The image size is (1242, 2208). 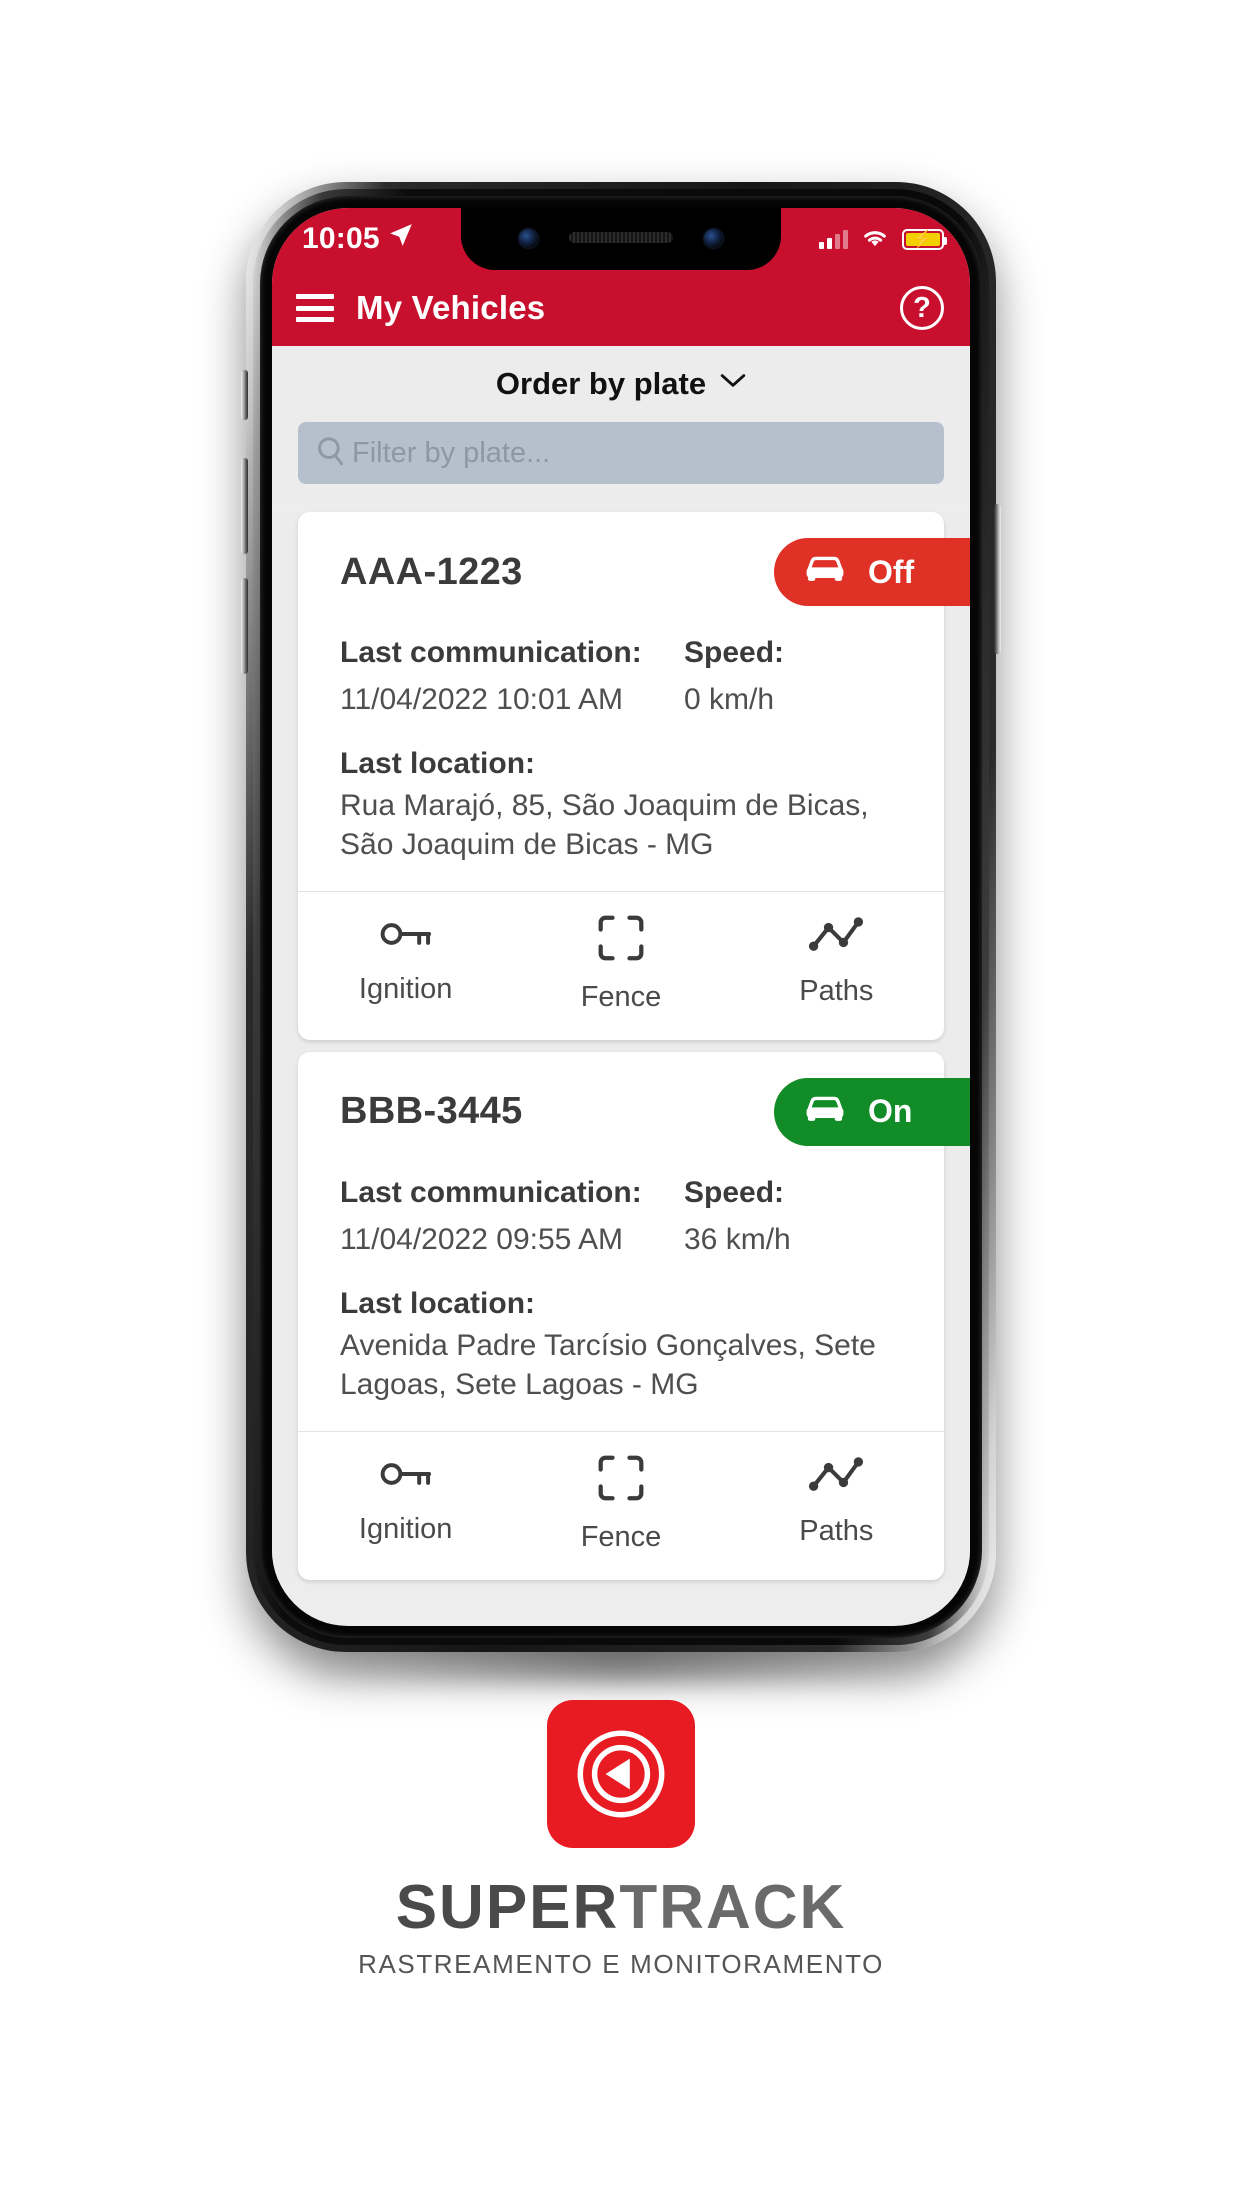 What do you see at coordinates (729, 699) in the screenshot?
I see `speed-value: 0 km/h` at bounding box center [729, 699].